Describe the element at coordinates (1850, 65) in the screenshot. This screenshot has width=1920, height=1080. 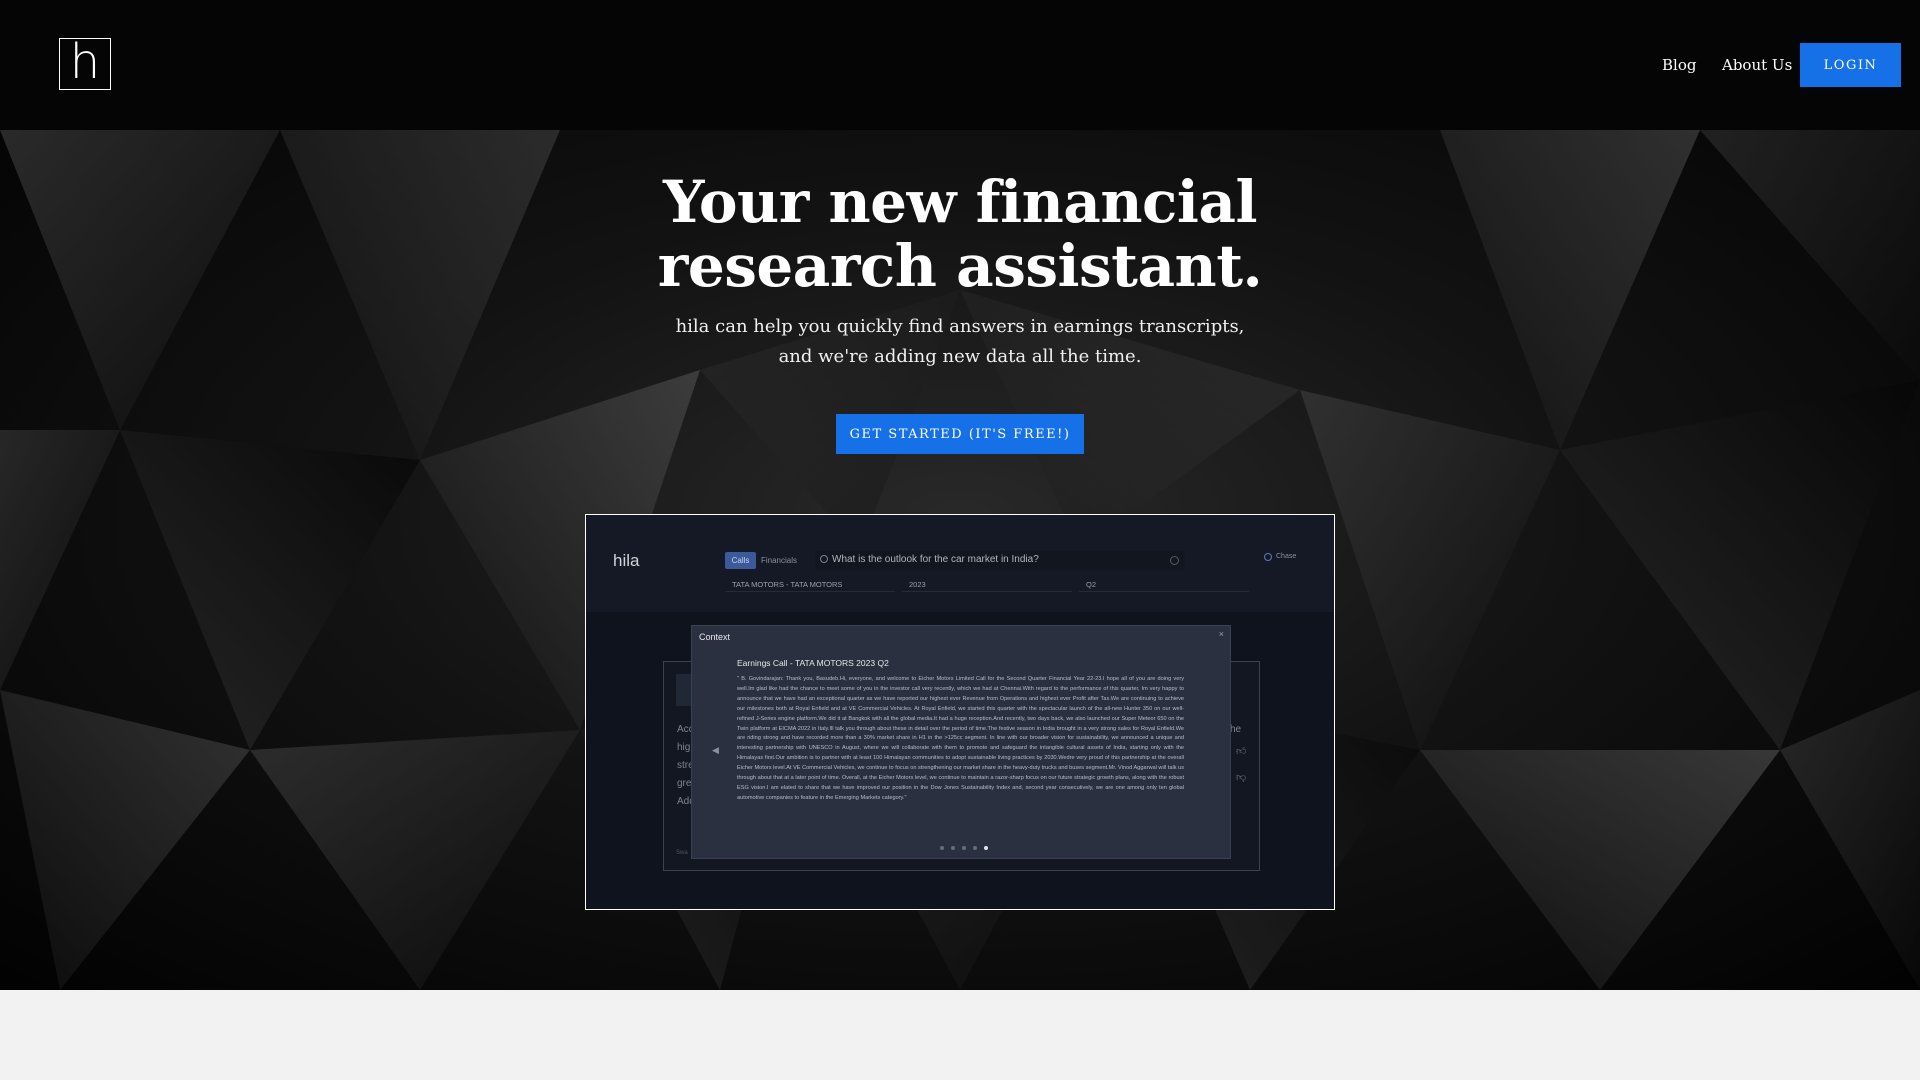
I see `login-button: LOGIN` at that location.